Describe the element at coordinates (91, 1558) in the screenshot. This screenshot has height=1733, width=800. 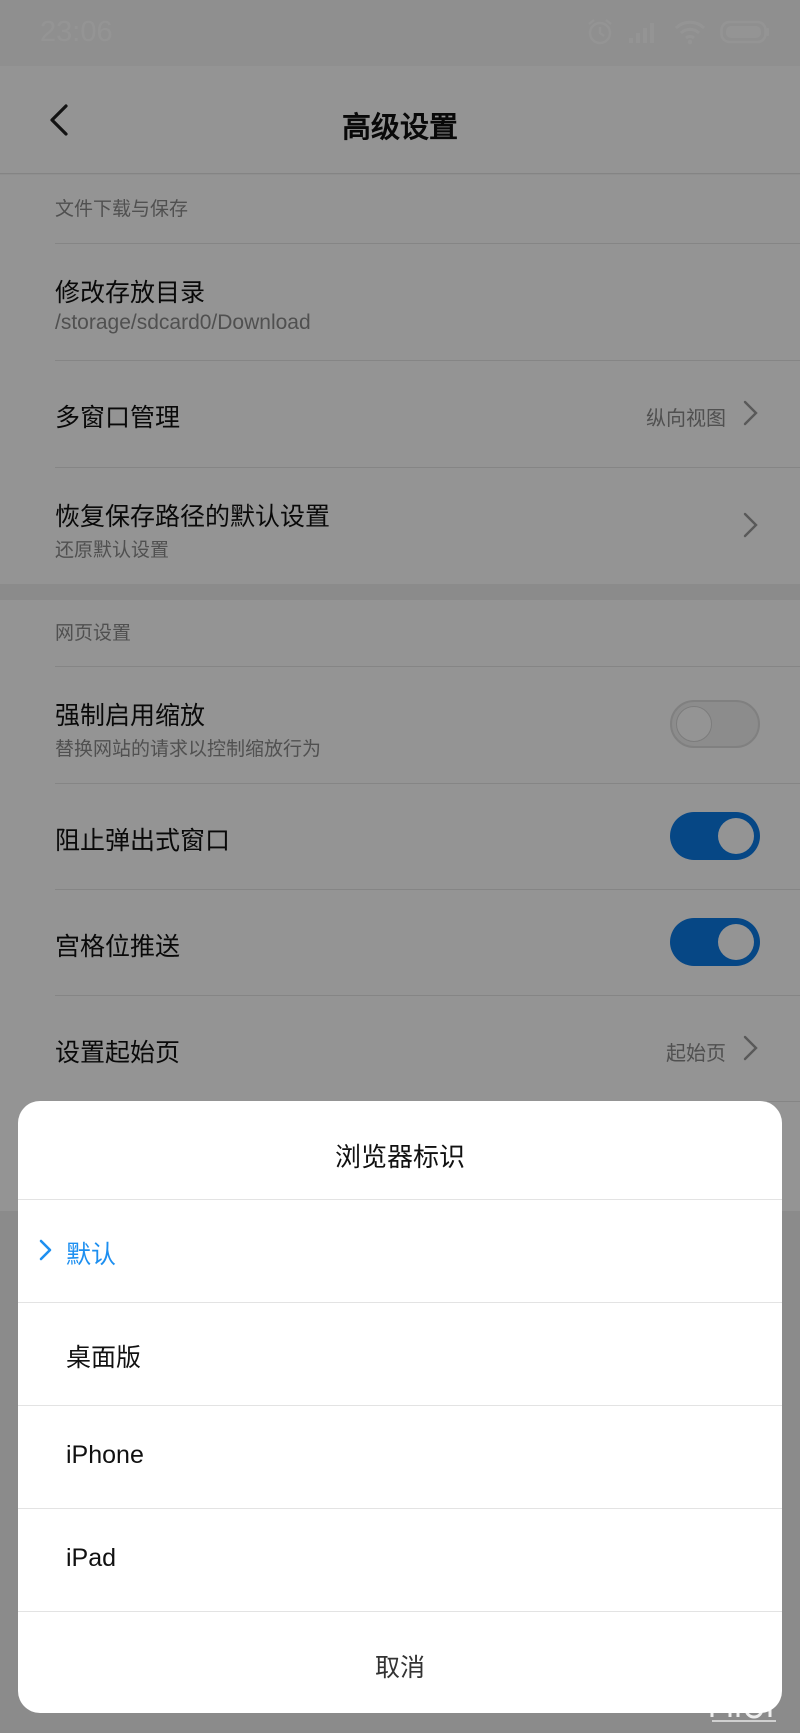
I see `option-label: iPad` at that location.